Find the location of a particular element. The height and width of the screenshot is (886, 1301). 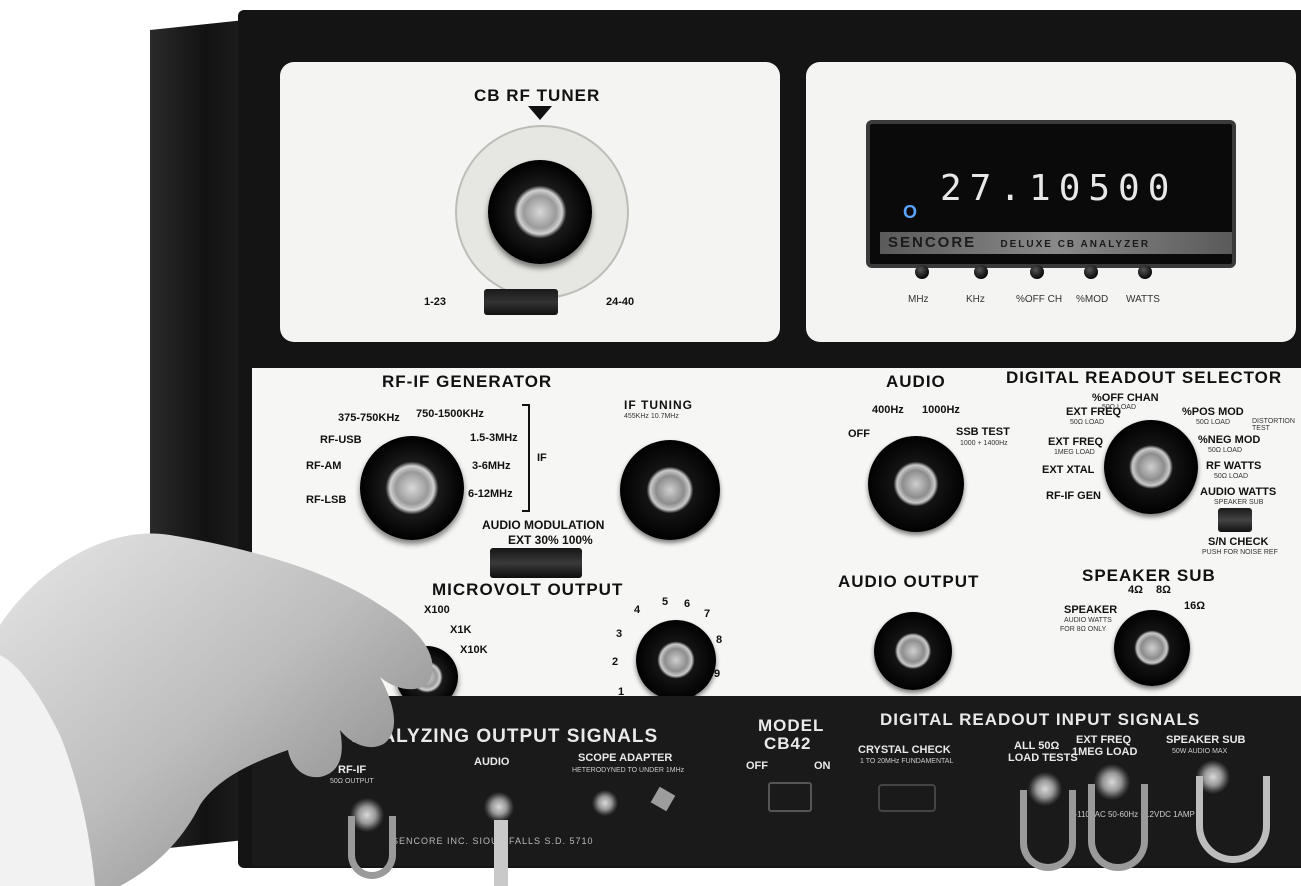

meg-load-jack-label: 1MEG LOAD is located at coordinates (1105, 752).